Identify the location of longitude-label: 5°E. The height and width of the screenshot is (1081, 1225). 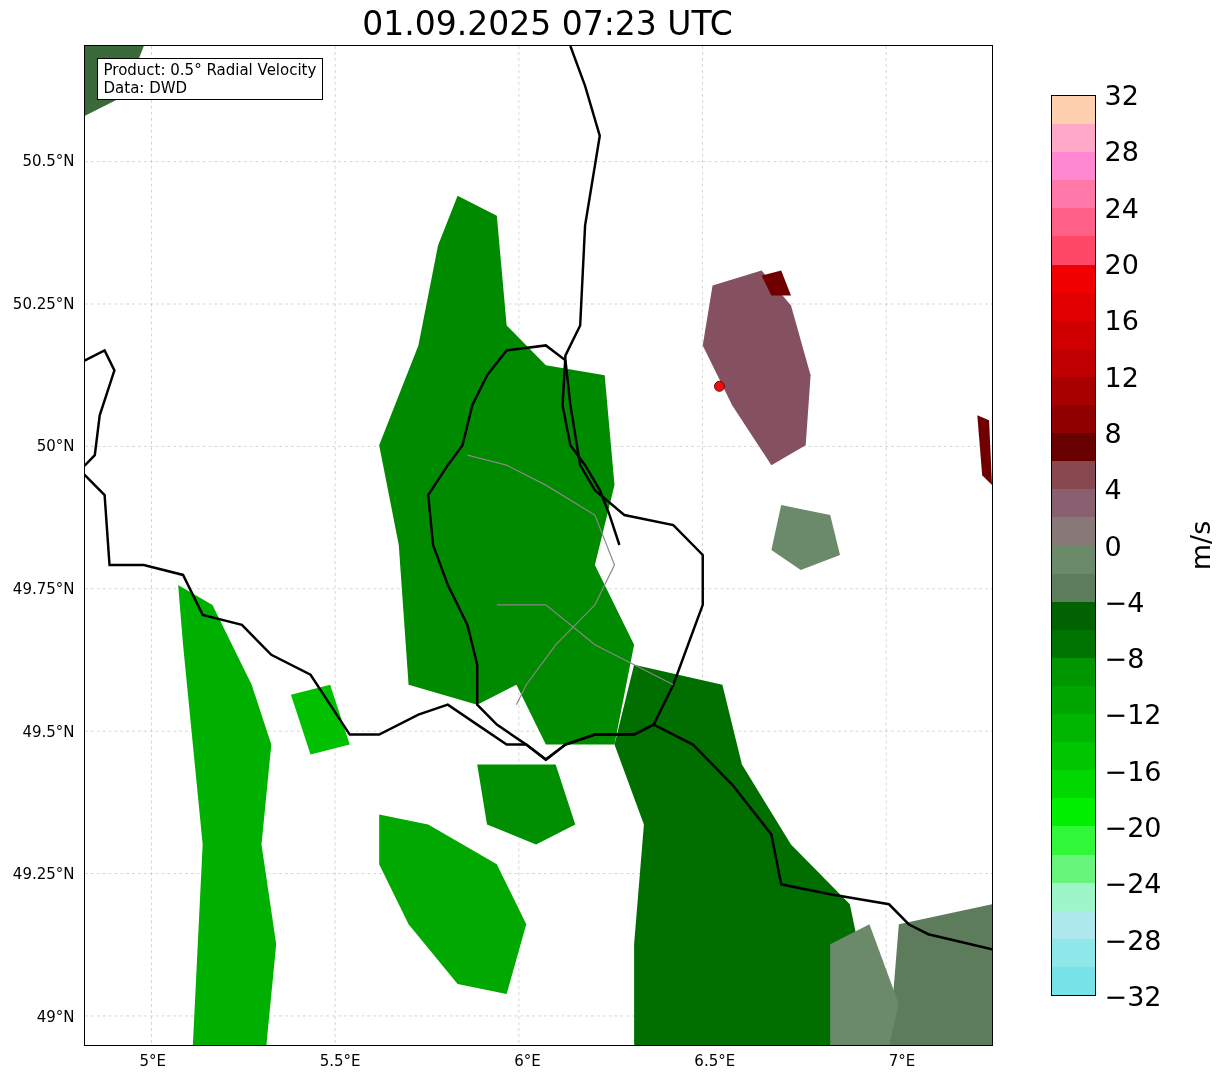
(153, 1061).